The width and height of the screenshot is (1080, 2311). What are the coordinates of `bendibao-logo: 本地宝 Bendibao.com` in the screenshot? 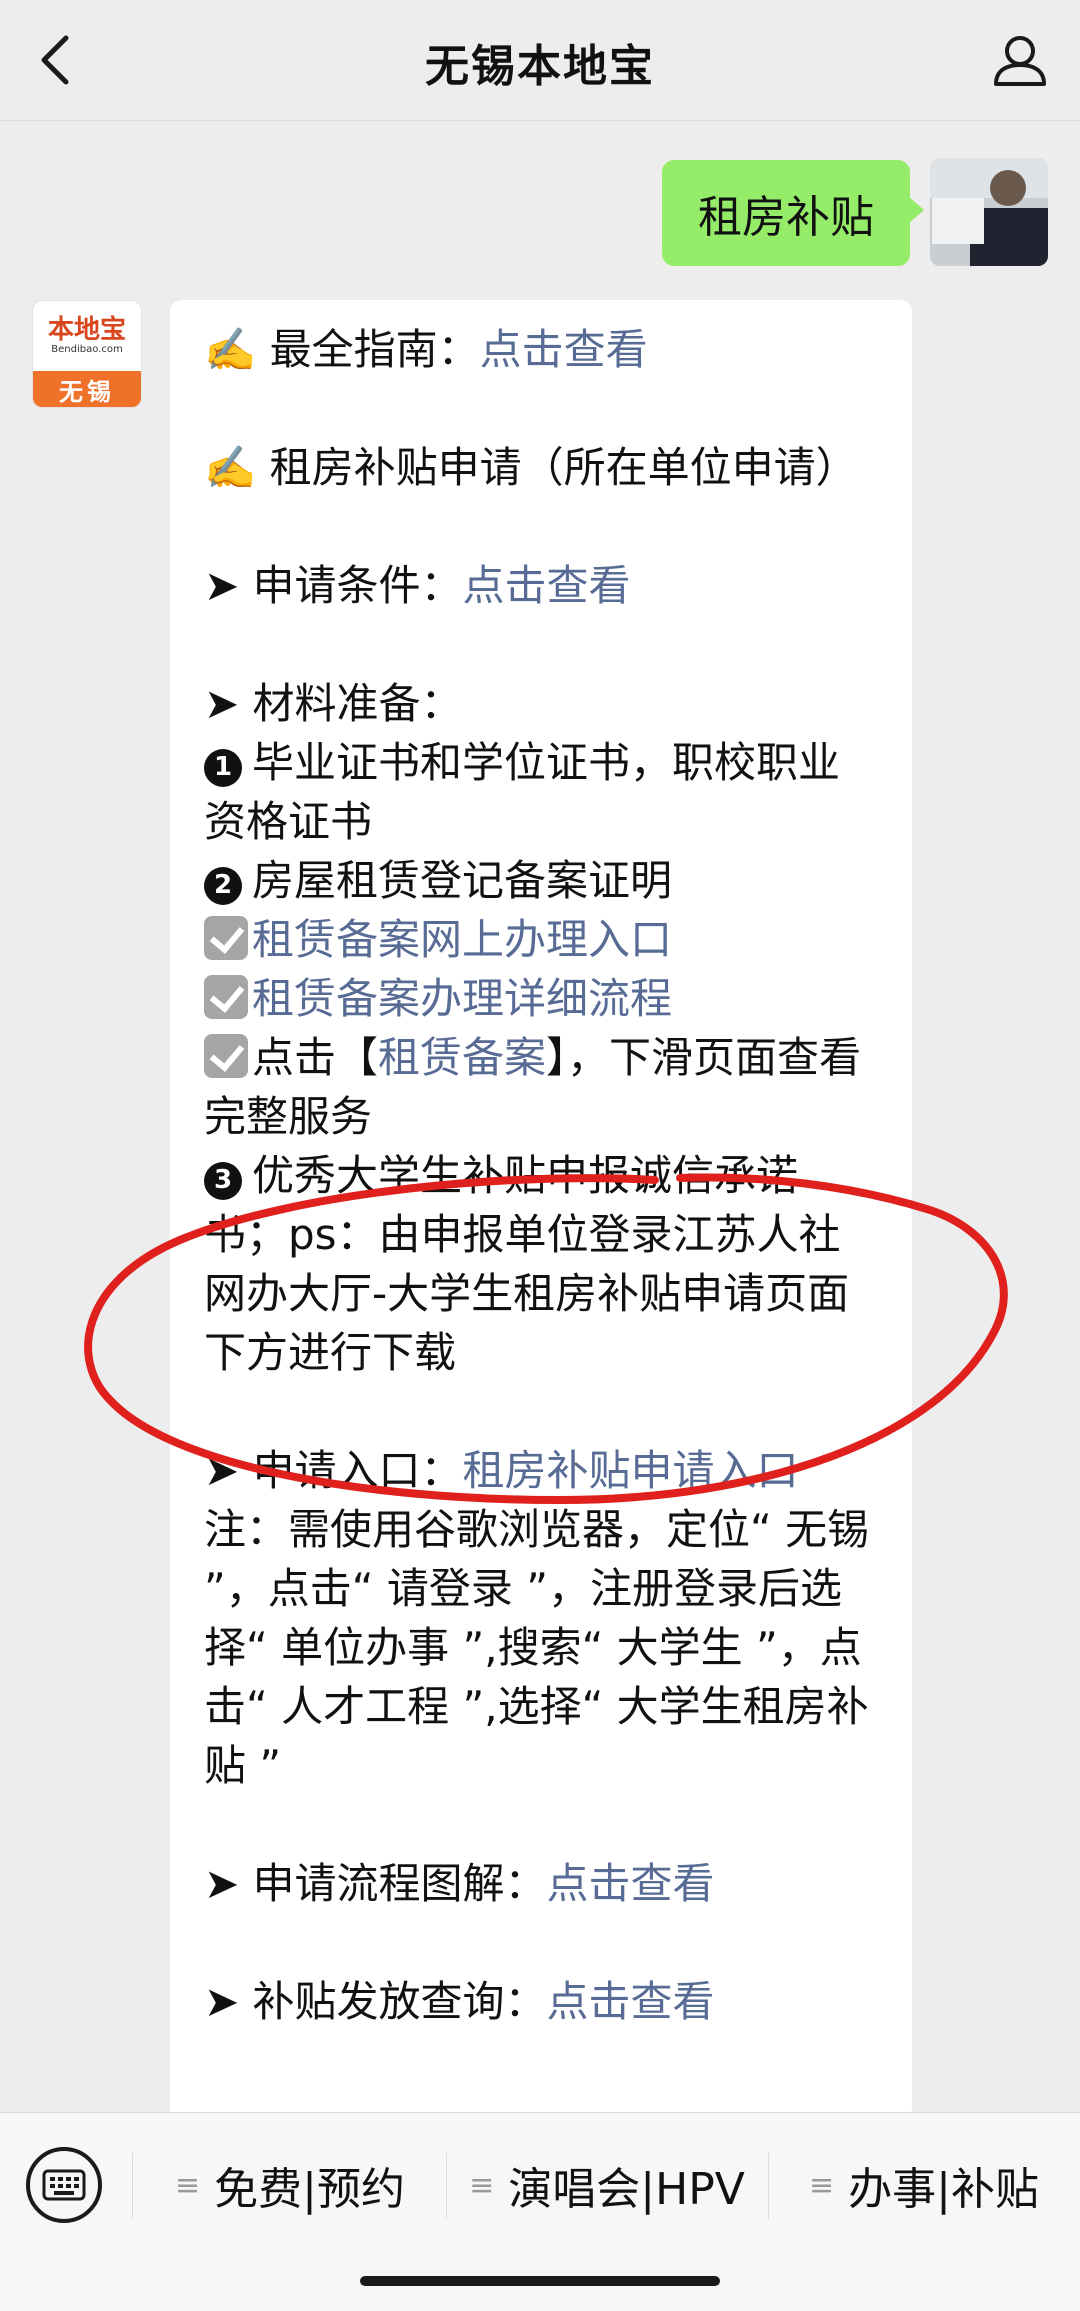 It's located at (86, 335).